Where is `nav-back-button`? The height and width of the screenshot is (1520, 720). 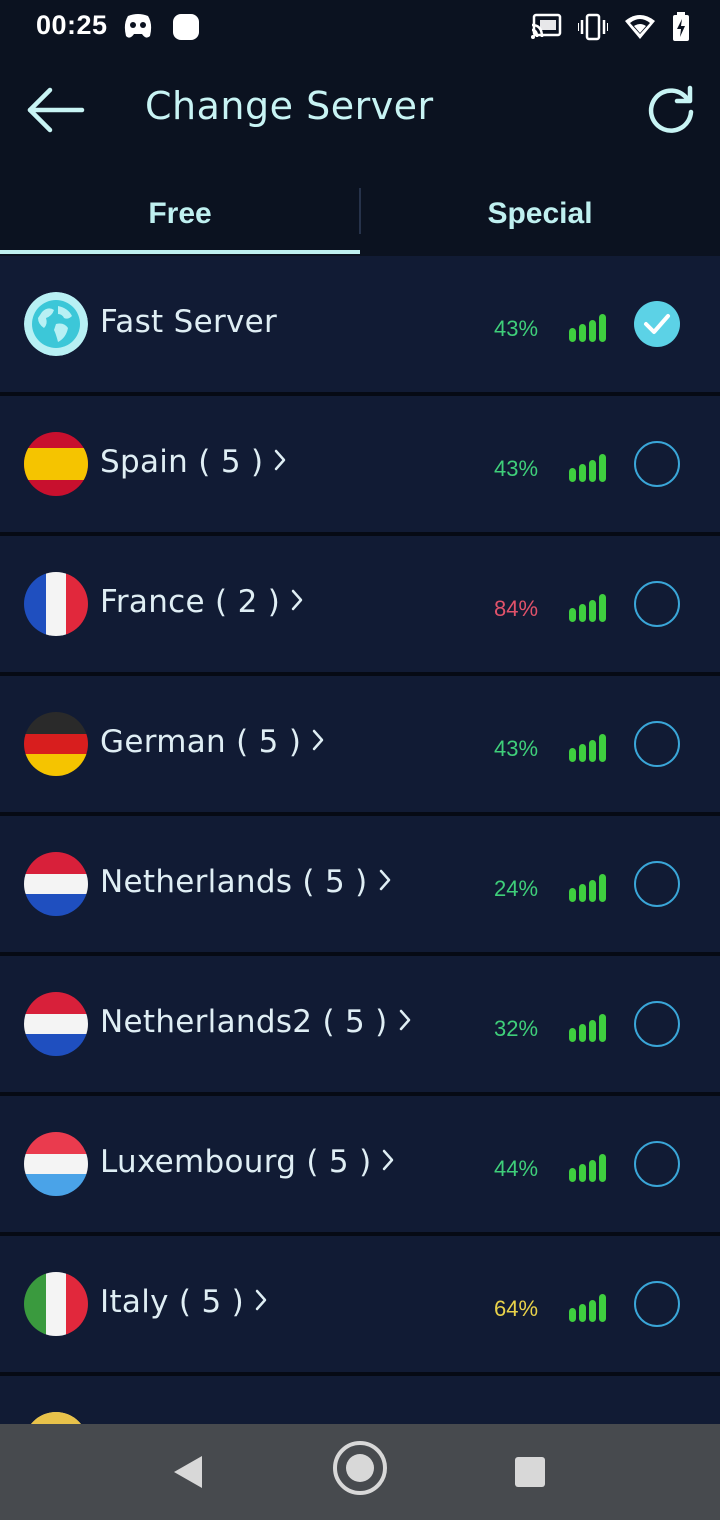 nav-back-button is located at coordinates (188, 1474).